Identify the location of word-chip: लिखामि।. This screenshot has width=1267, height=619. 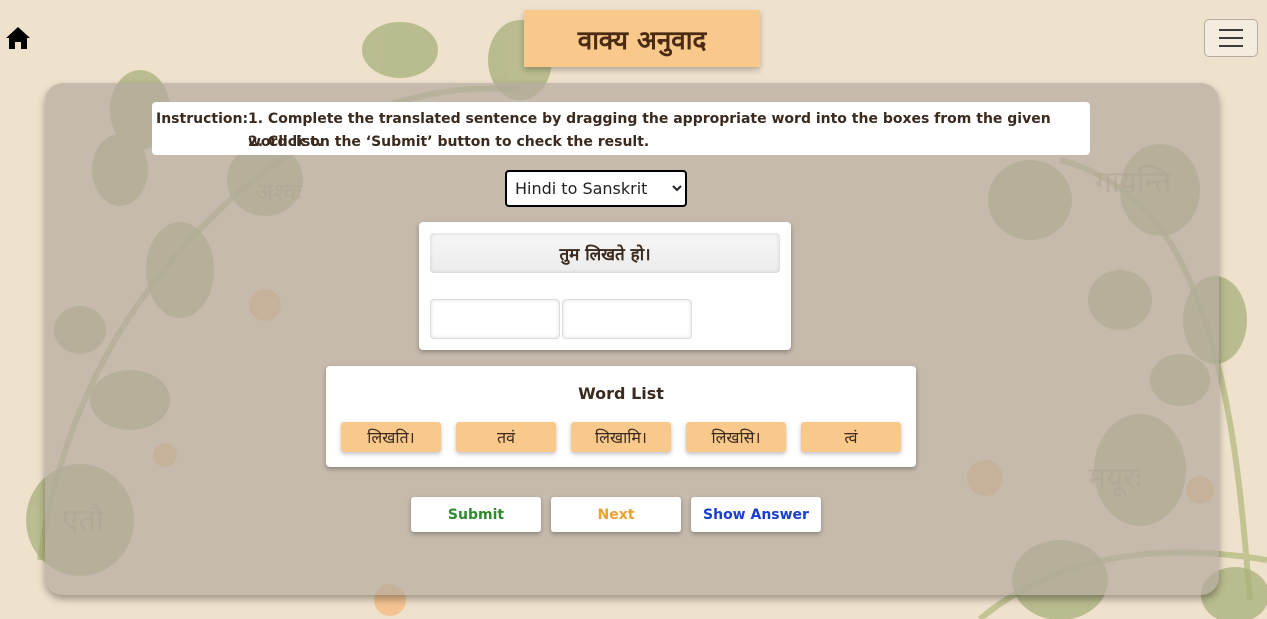
(621, 437).